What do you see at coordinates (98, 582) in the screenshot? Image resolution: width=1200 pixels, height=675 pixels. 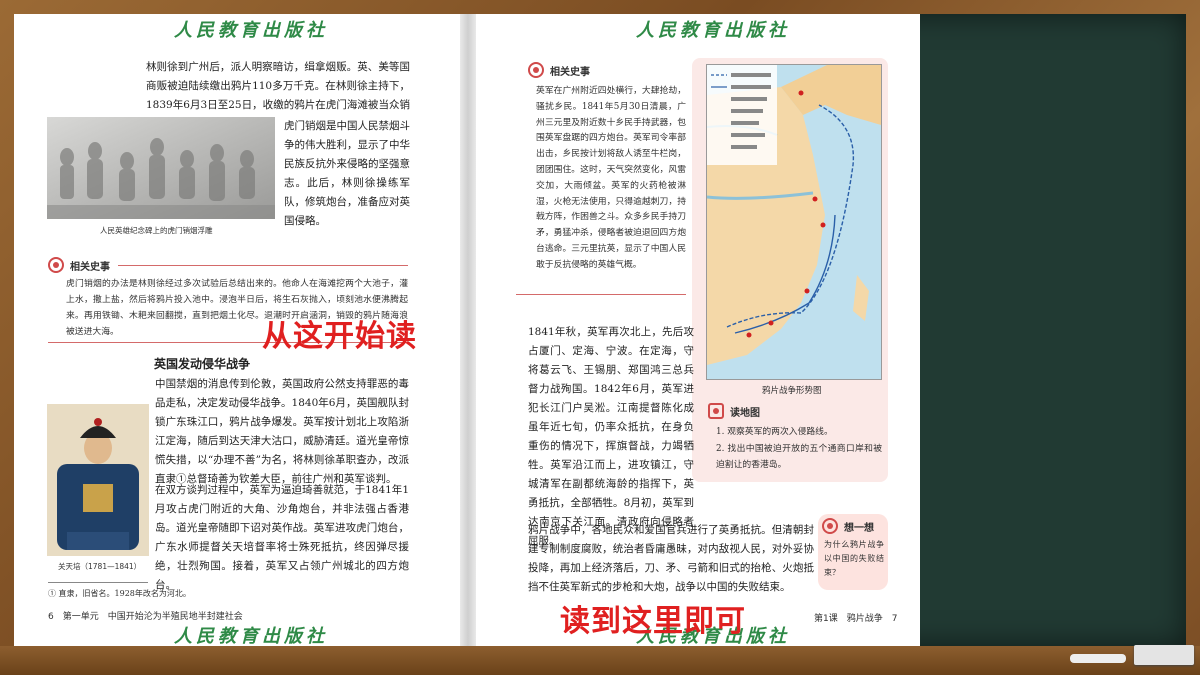 I see `footnote-rule` at bounding box center [98, 582].